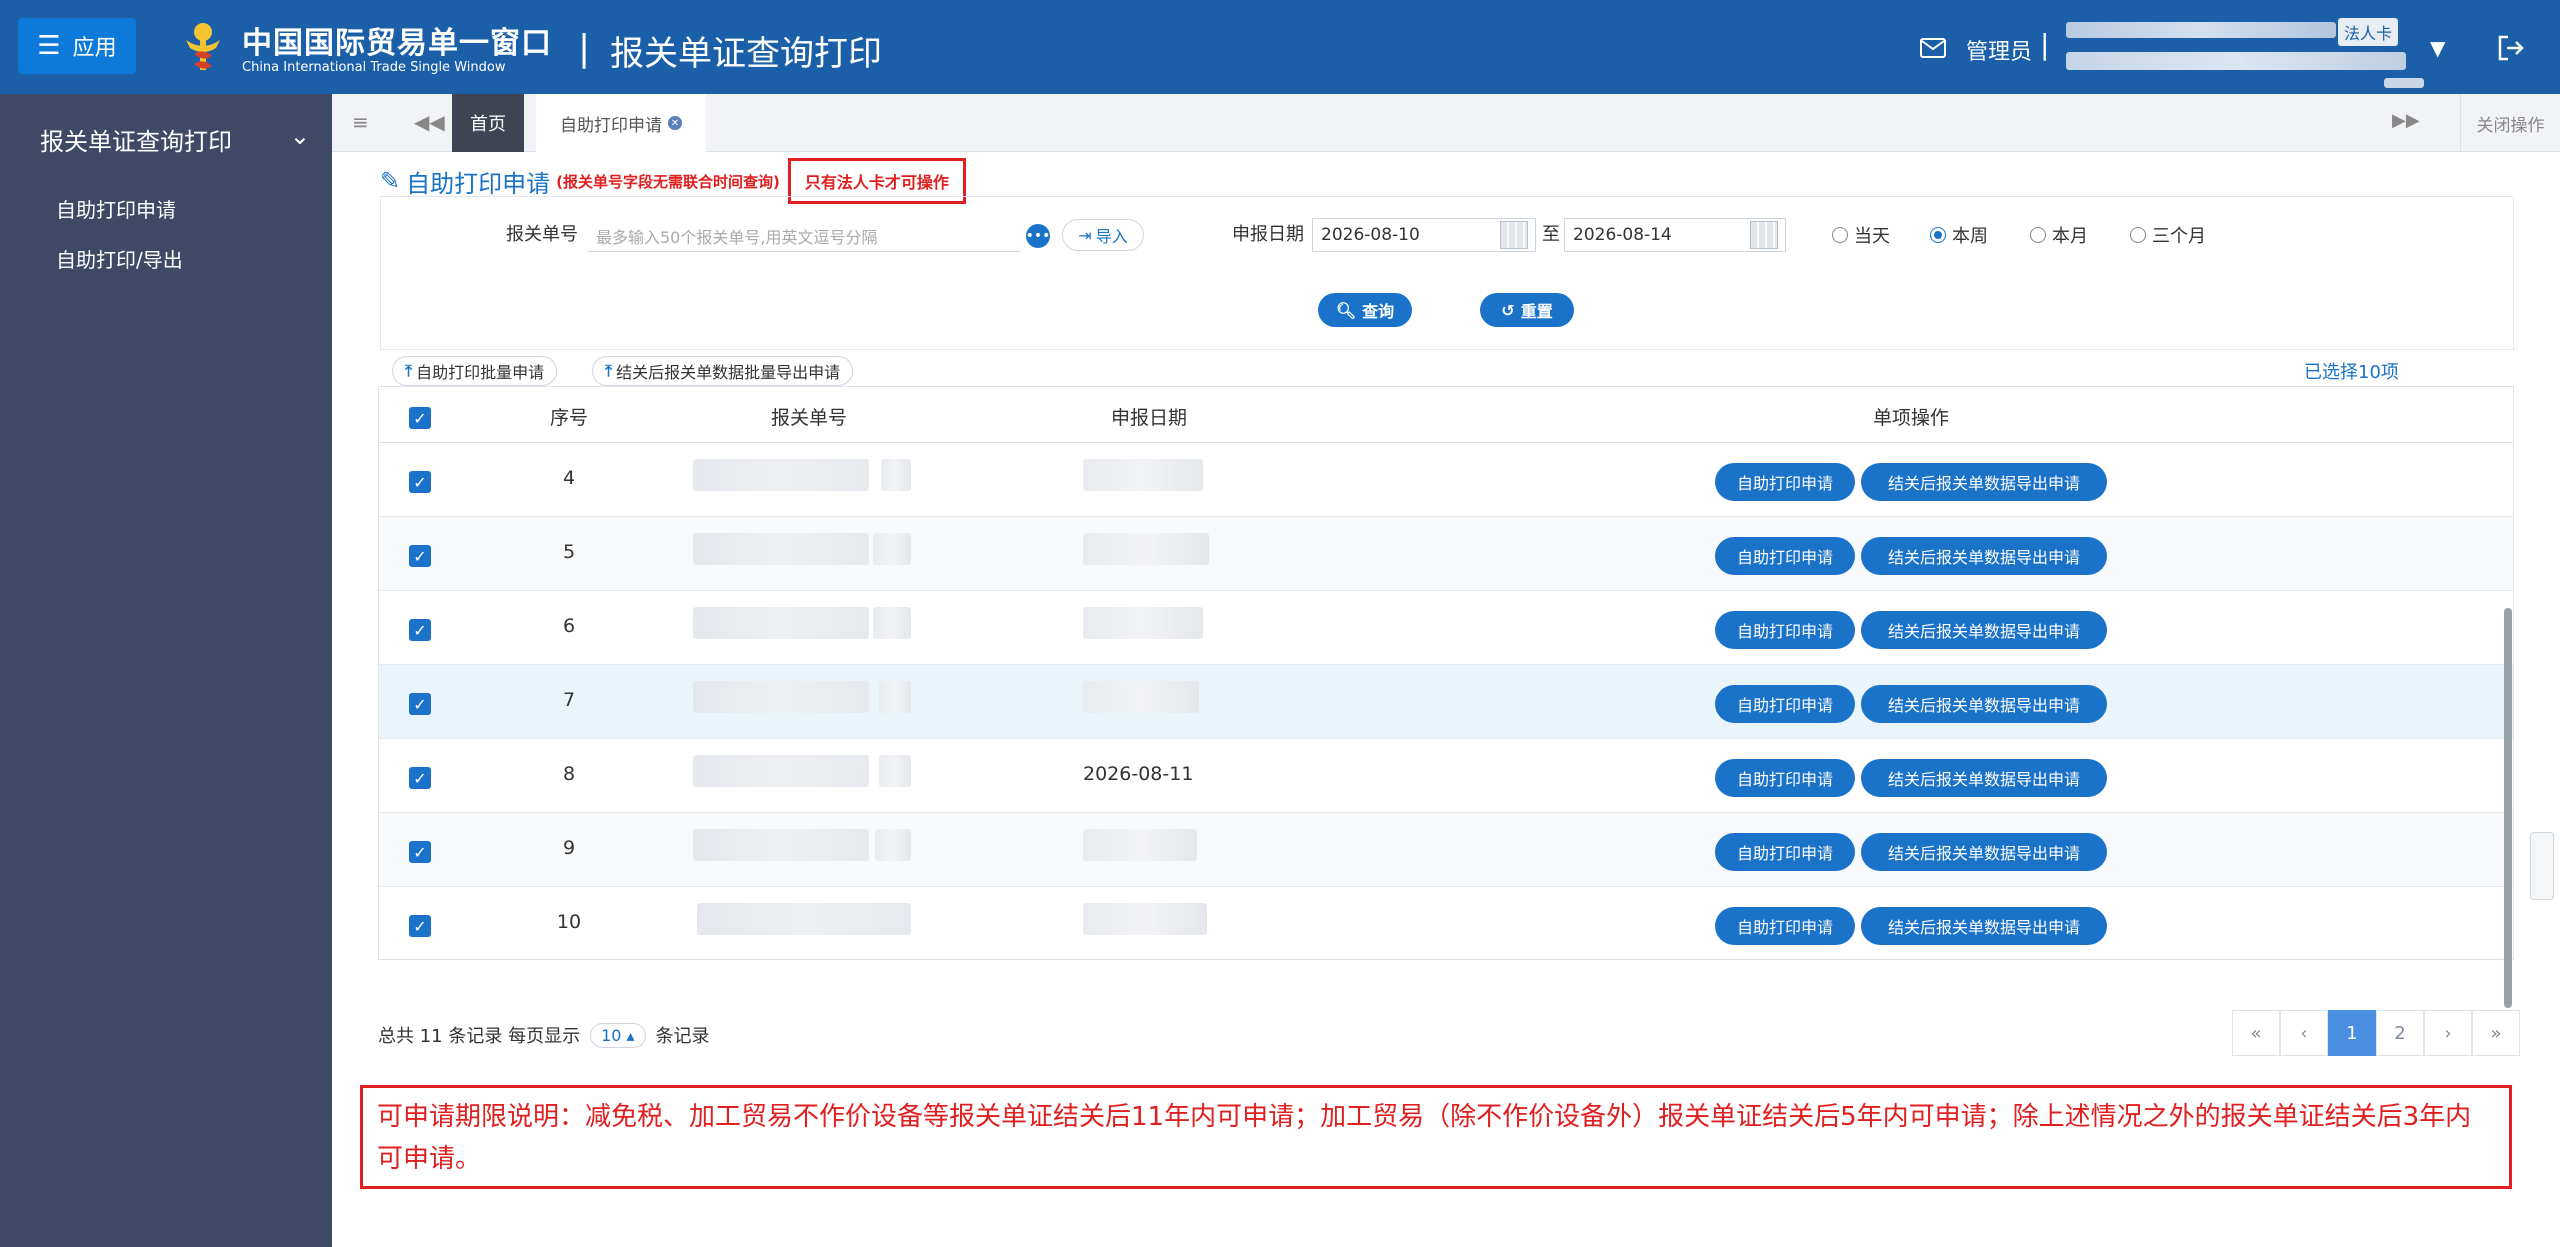 Image resolution: width=2560 pixels, height=1247 pixels. What do you see at coordinates (116, 208) in the screenshot?
I see `sidebar-item-self-print-apply: 自助打印申请` at bounding box center [116, 208].